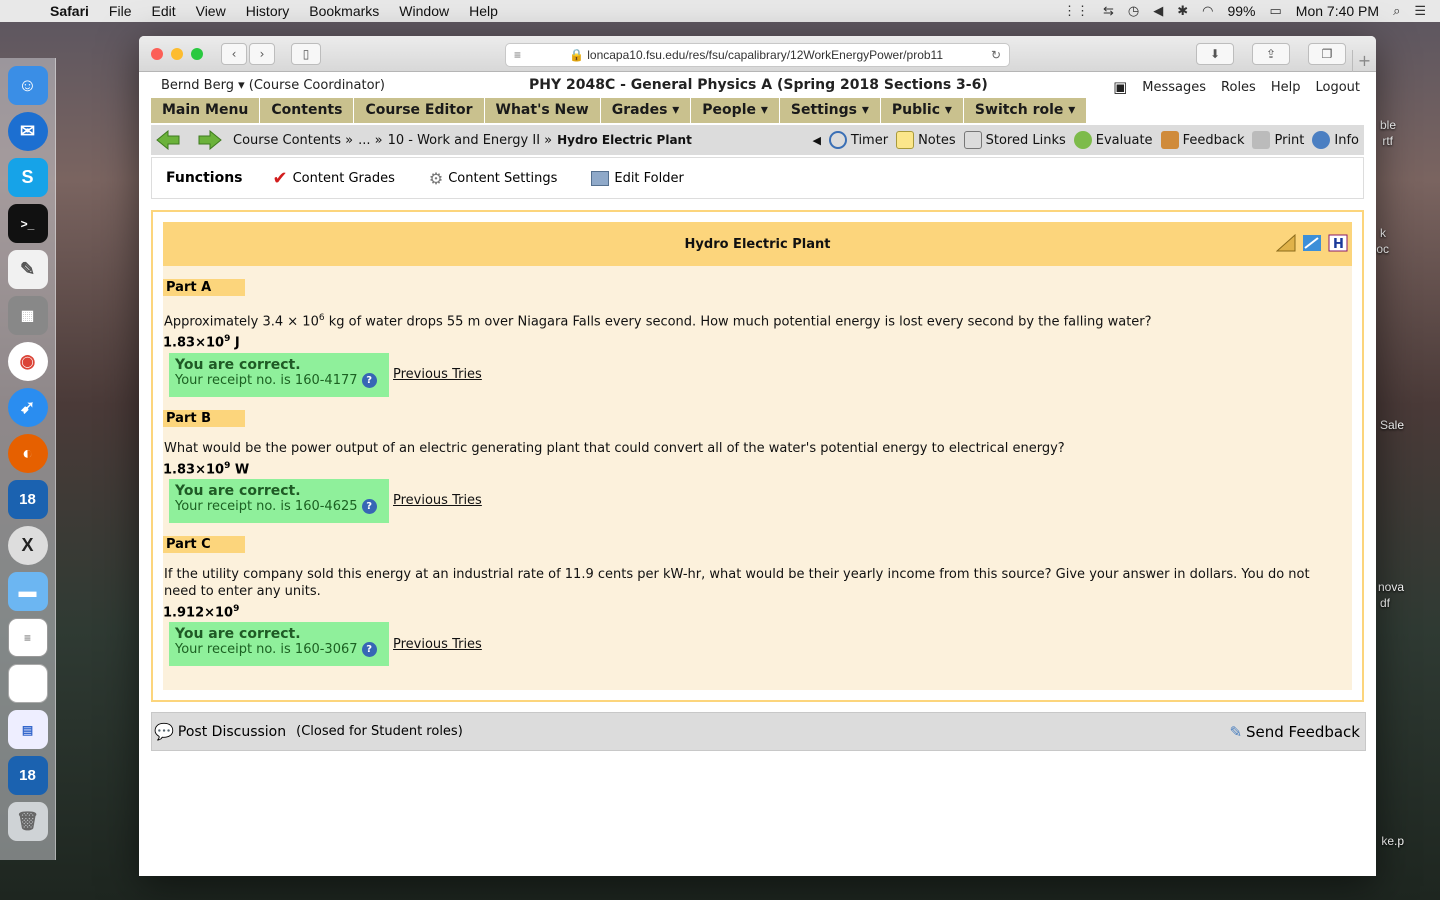  I want to click on menu-window: Window, so click(424, 11).